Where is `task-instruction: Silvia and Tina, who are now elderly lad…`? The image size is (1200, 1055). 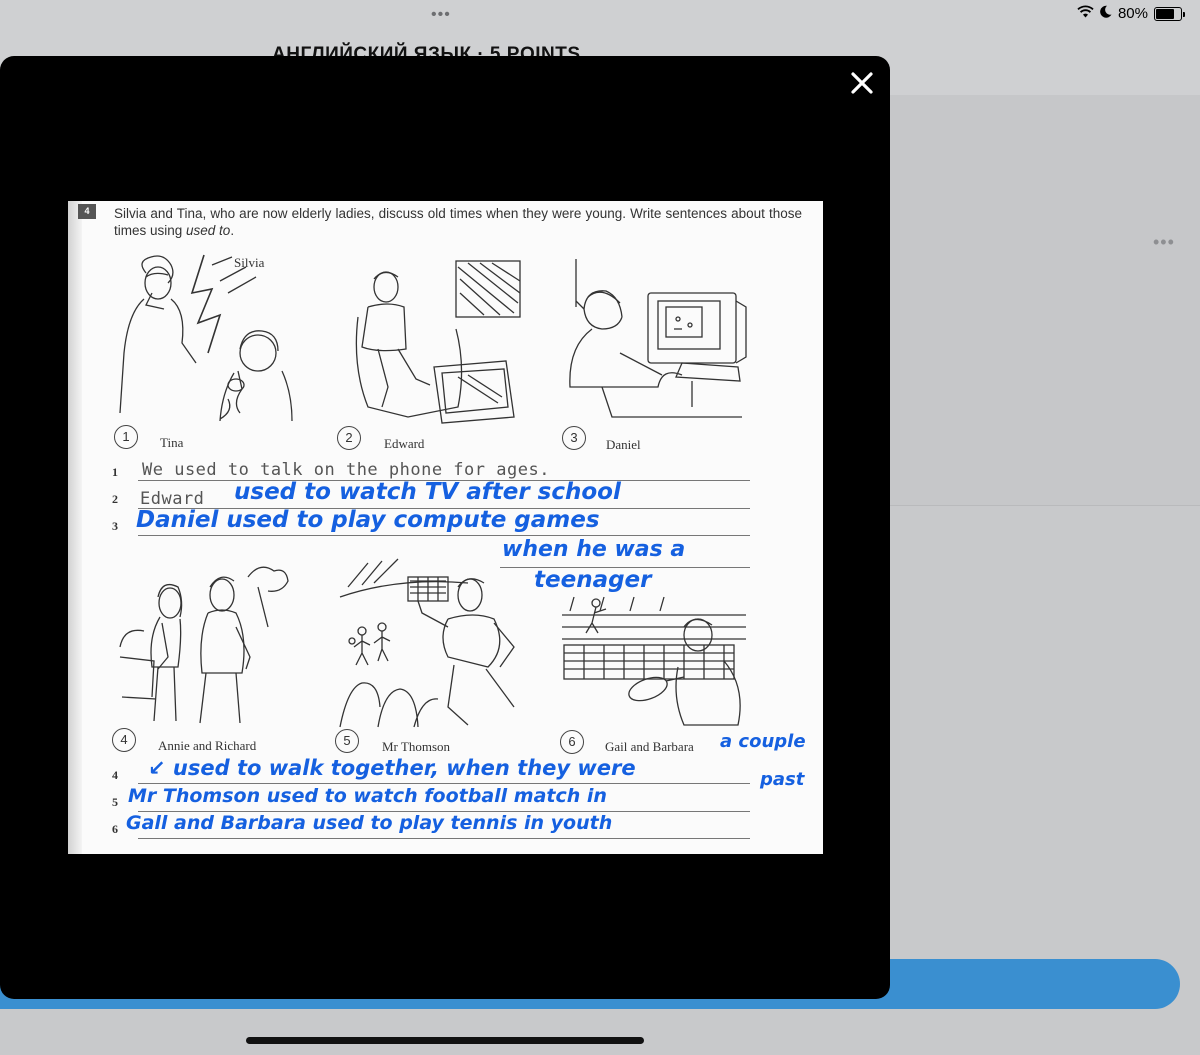
task-instruction: Silvia and Tina, who are now elderly lad… is located at coordinates (458, 222).